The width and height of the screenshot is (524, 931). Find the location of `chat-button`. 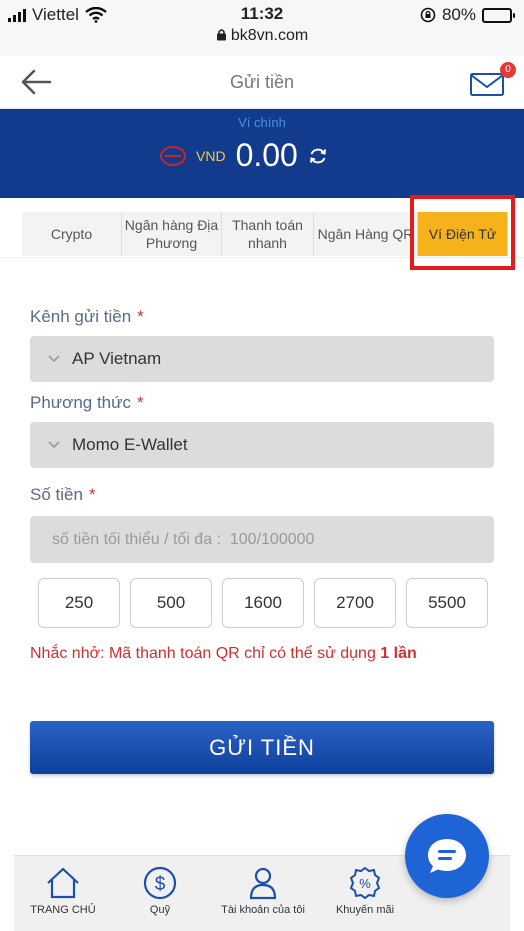

chat-button is located at coordinates (447, 856).